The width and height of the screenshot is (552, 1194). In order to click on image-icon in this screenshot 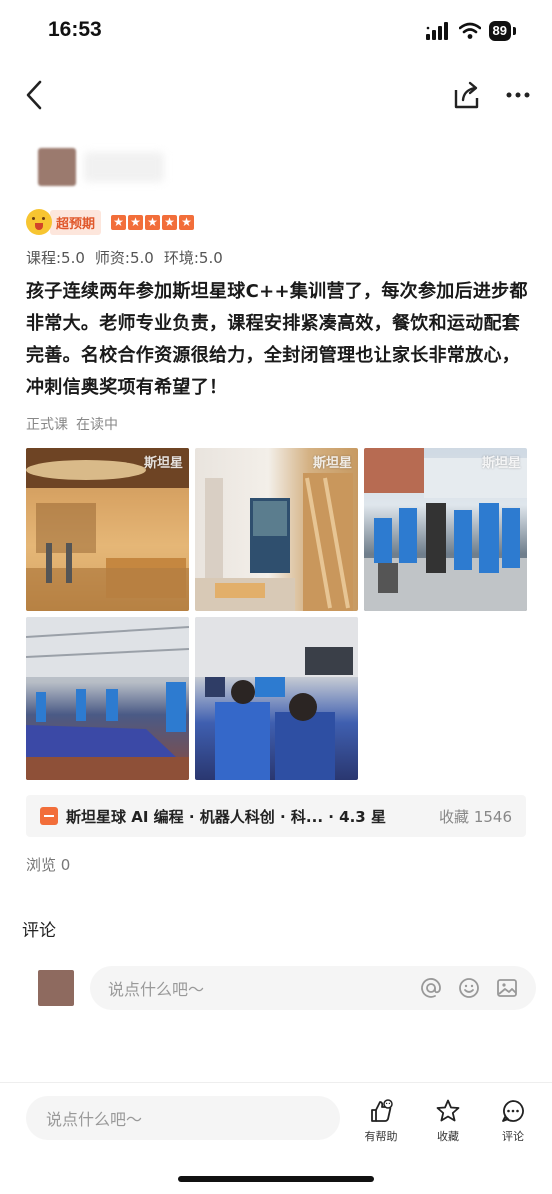, I will do `click(507, 988)`.